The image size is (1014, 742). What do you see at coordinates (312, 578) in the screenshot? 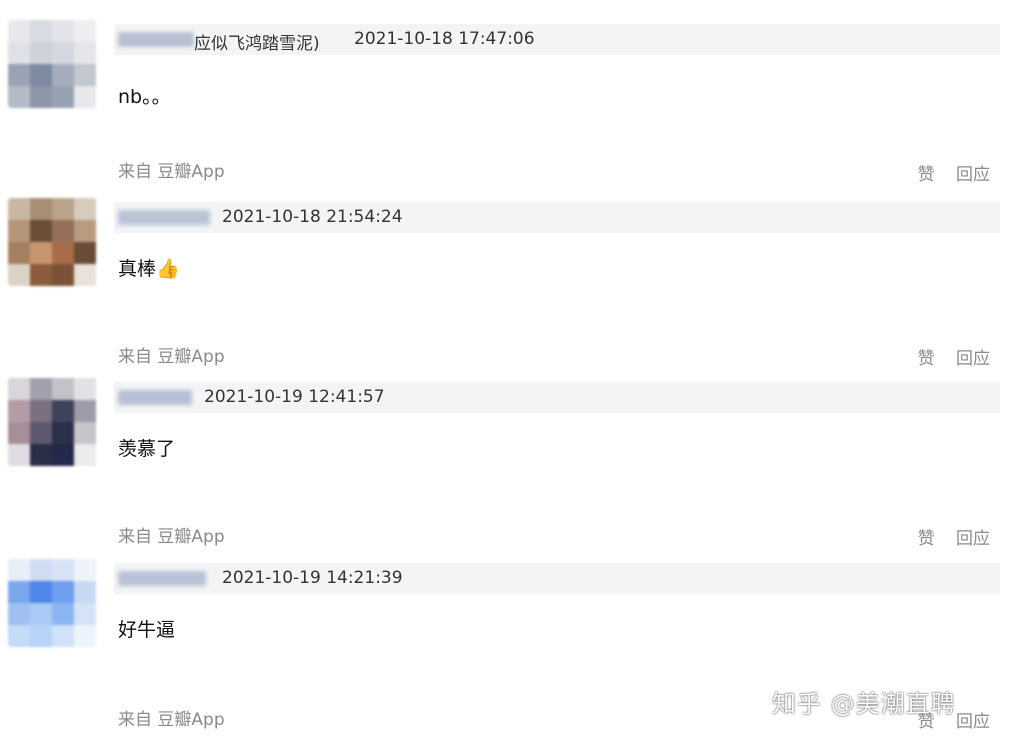
I see `comment-timestamp: 2021-10-19 14:21:39` at bounding box center [312, 578].